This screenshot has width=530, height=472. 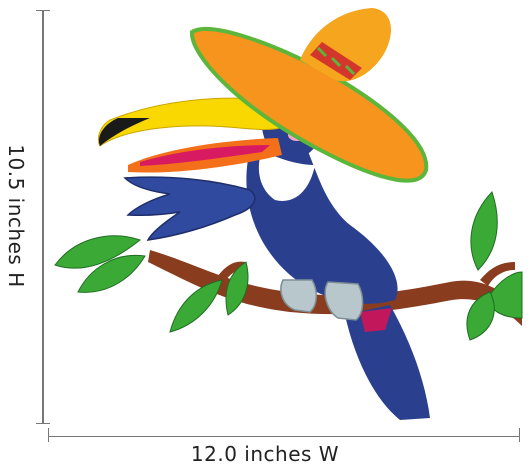 What do you see at coordinates (284, 436) in the screenshot?
I see `width-dimension-line` at bounding box center [284, 436].